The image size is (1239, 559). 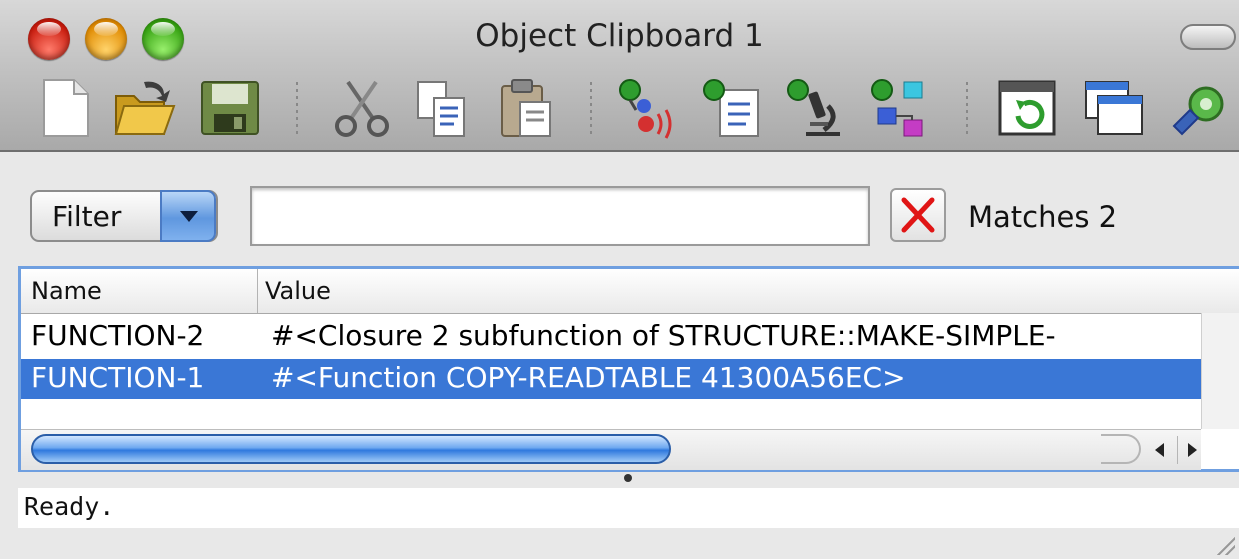 I want to click on scrollbar-thumb, so click(x=351, y=449).